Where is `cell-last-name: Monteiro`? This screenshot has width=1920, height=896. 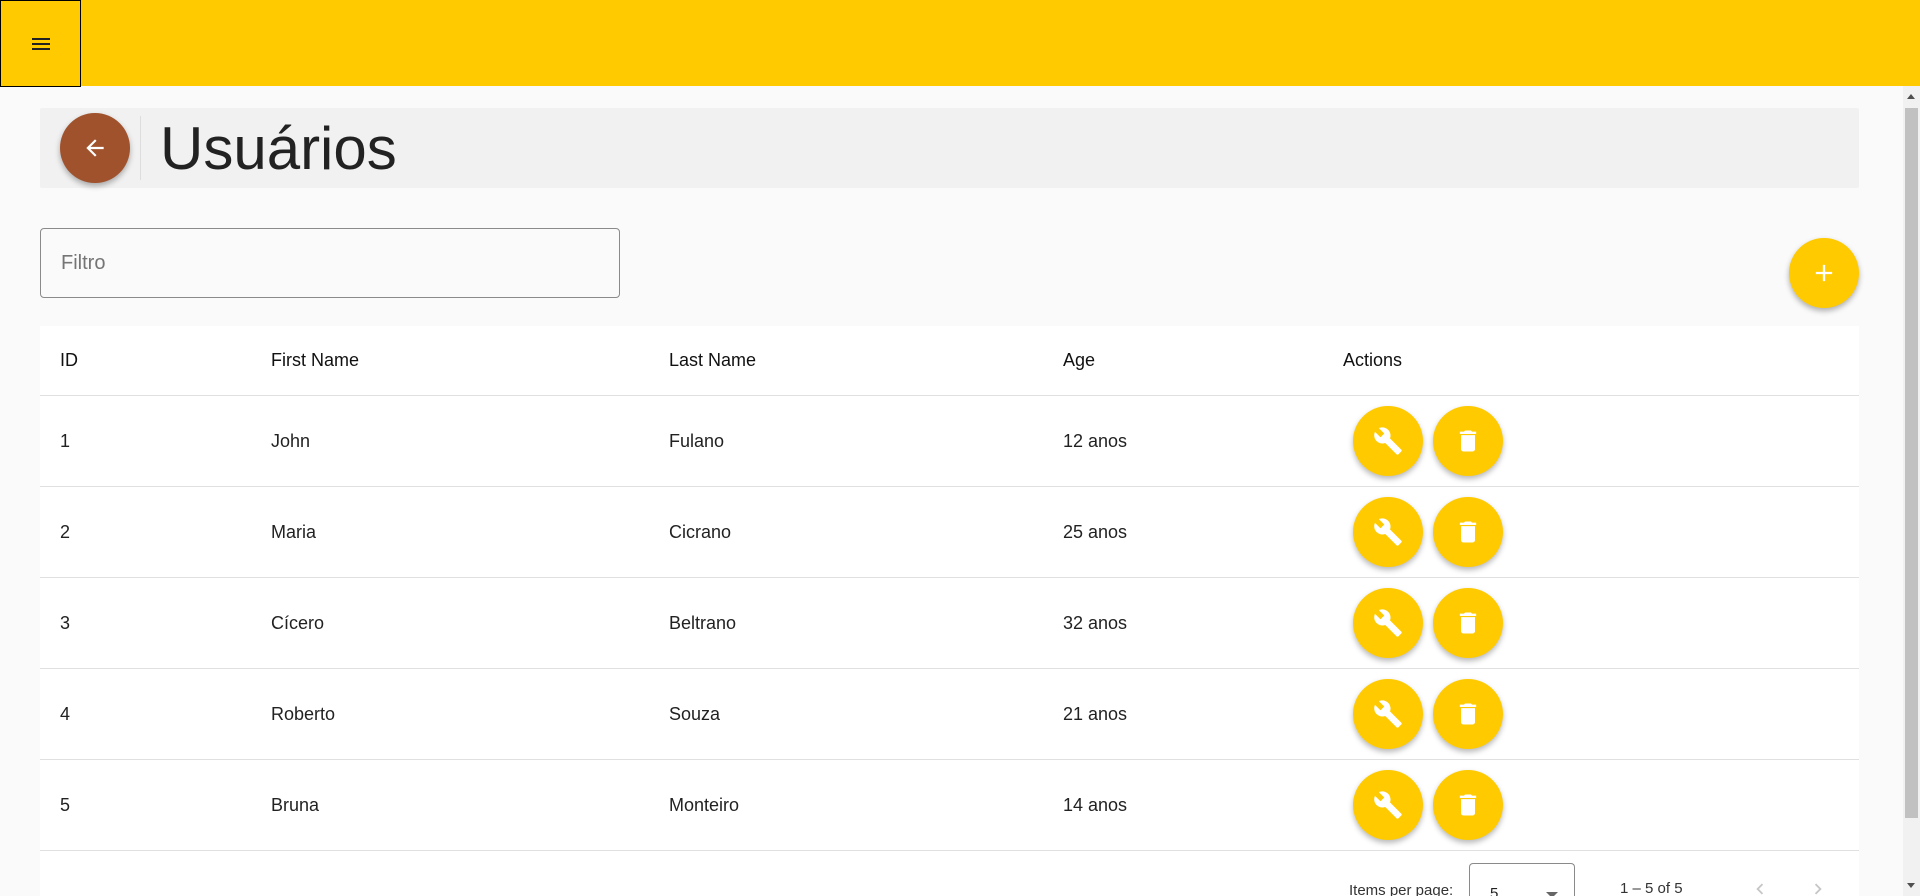
cell-last-name: Monteiro is located at coordinates (704, 804).